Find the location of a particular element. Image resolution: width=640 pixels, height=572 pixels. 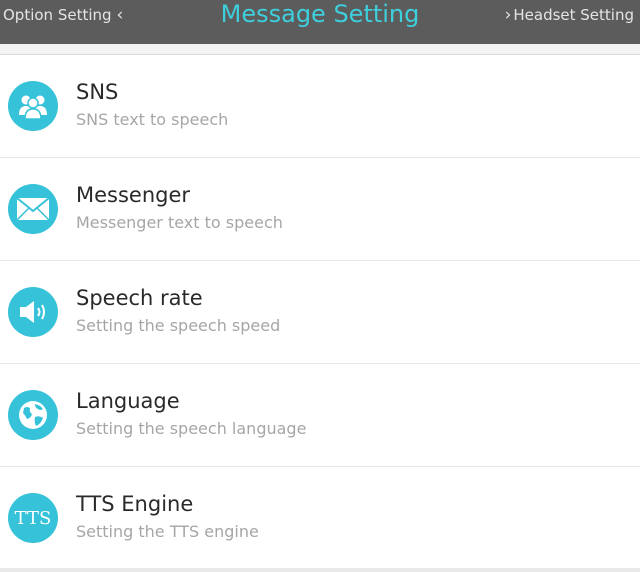

item-title: Speech rate is located at coordinates (139, 298).